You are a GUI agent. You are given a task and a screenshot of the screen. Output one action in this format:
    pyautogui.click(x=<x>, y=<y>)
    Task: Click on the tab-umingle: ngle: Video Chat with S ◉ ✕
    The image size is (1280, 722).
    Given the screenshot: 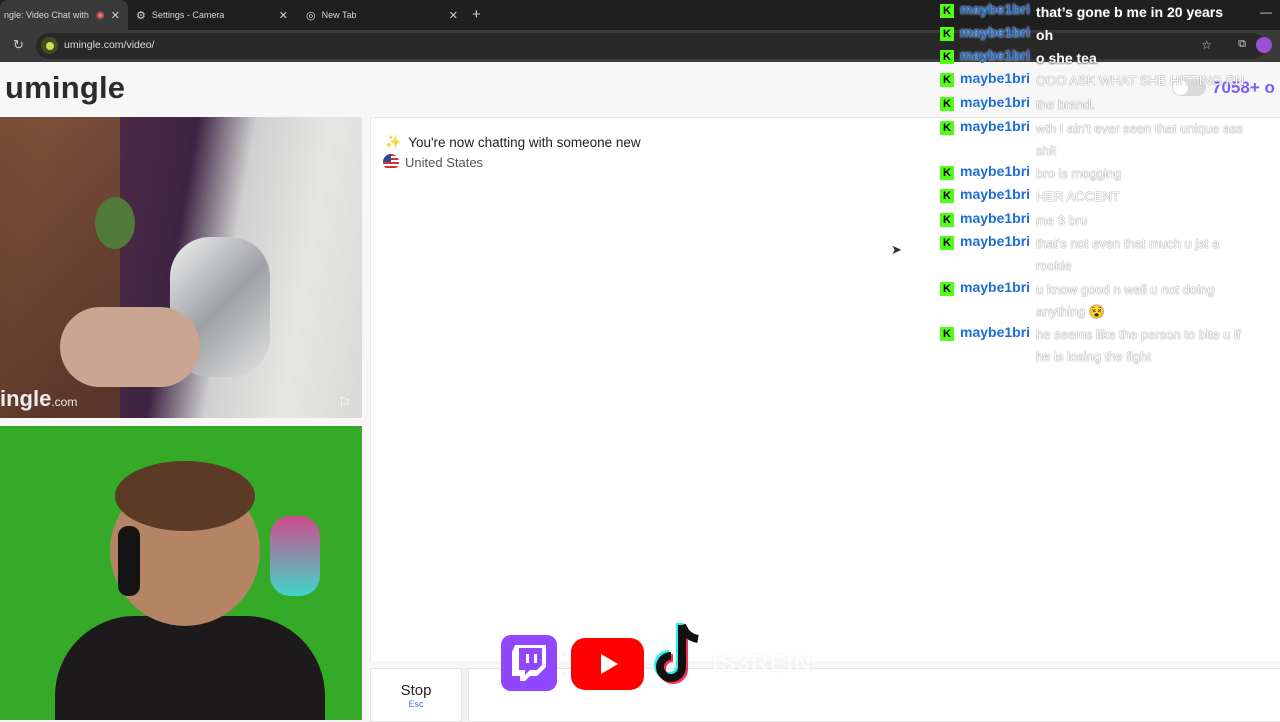 What is the action you would take?
    pyautogui.click(x=64, y=15)
    